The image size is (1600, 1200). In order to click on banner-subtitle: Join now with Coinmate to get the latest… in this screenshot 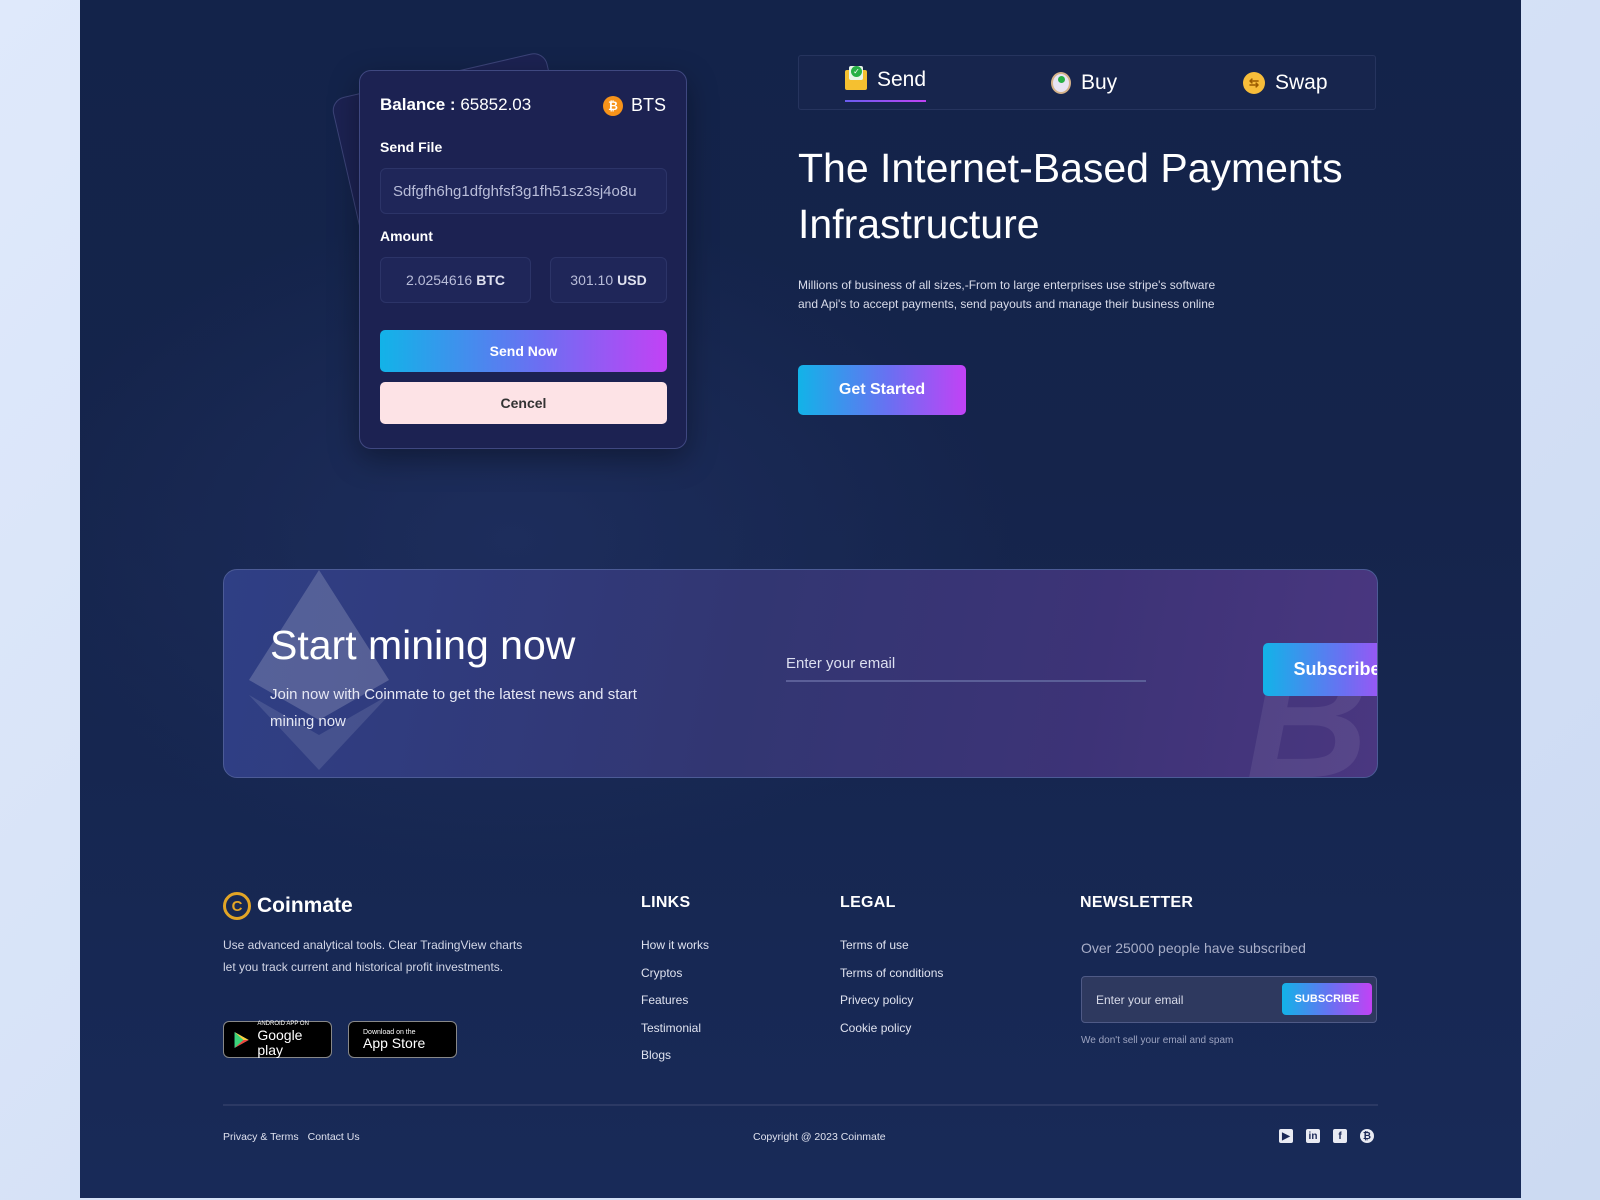, I will do `click(453, 708)`.